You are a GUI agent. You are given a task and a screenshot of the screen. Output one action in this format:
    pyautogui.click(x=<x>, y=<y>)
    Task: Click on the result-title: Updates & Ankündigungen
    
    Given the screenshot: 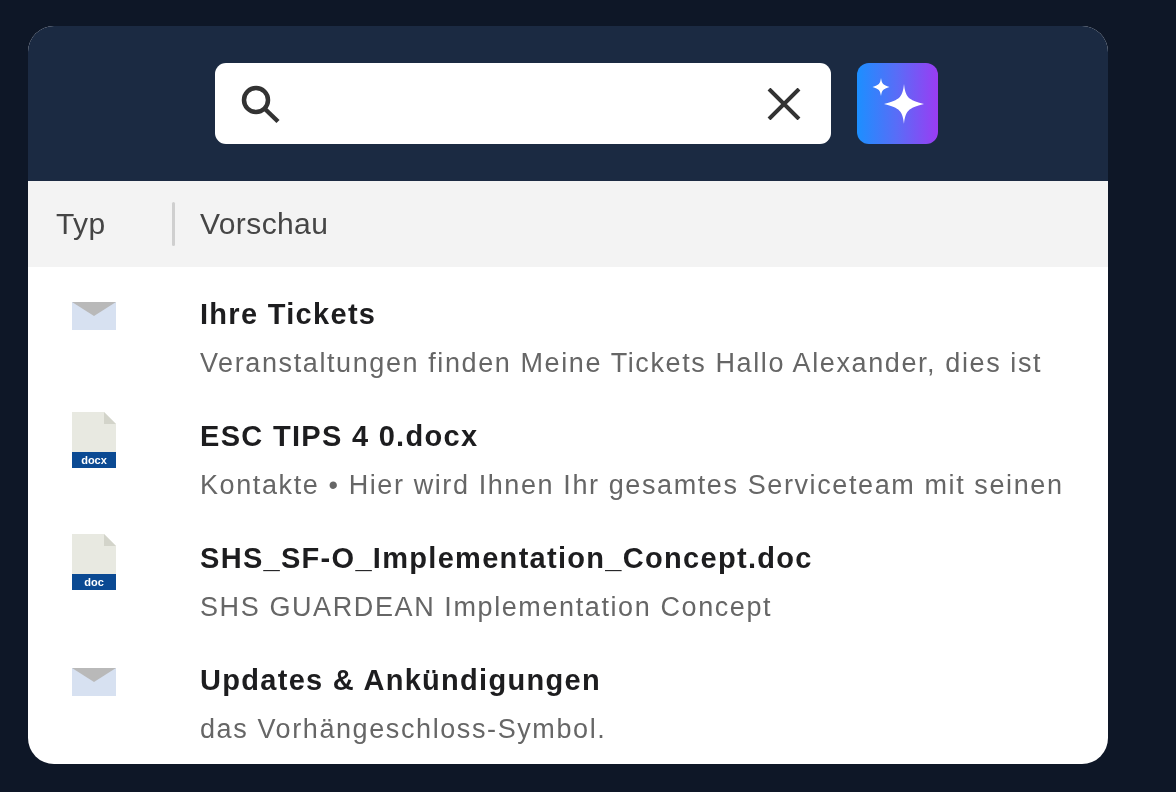 What is the action you would take?
    pyautogui.click(x=403, y=680)
    